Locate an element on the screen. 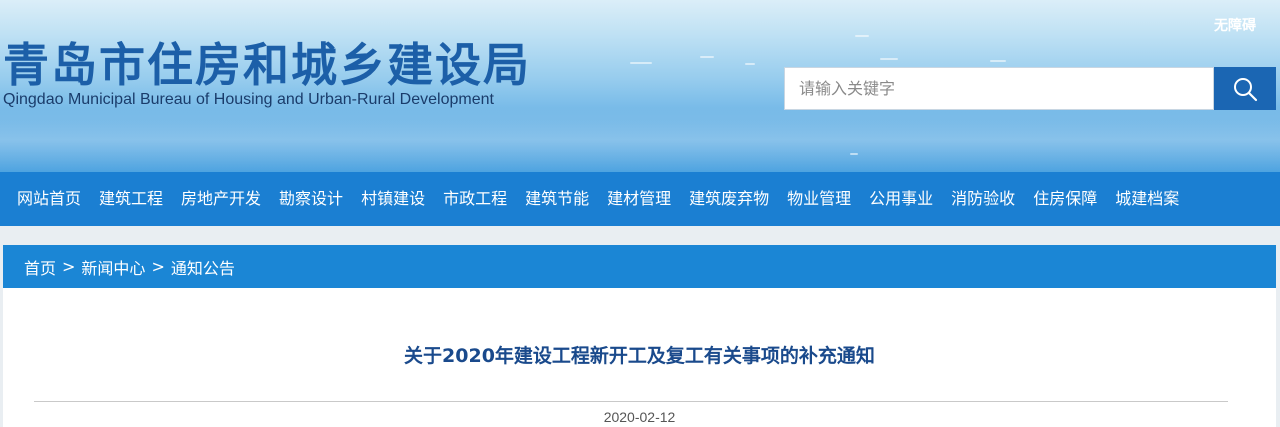 The height and width of the screenshot is (427, 1280). nav-item-construction: 建筑工程 is located at coordinates (131, 199).